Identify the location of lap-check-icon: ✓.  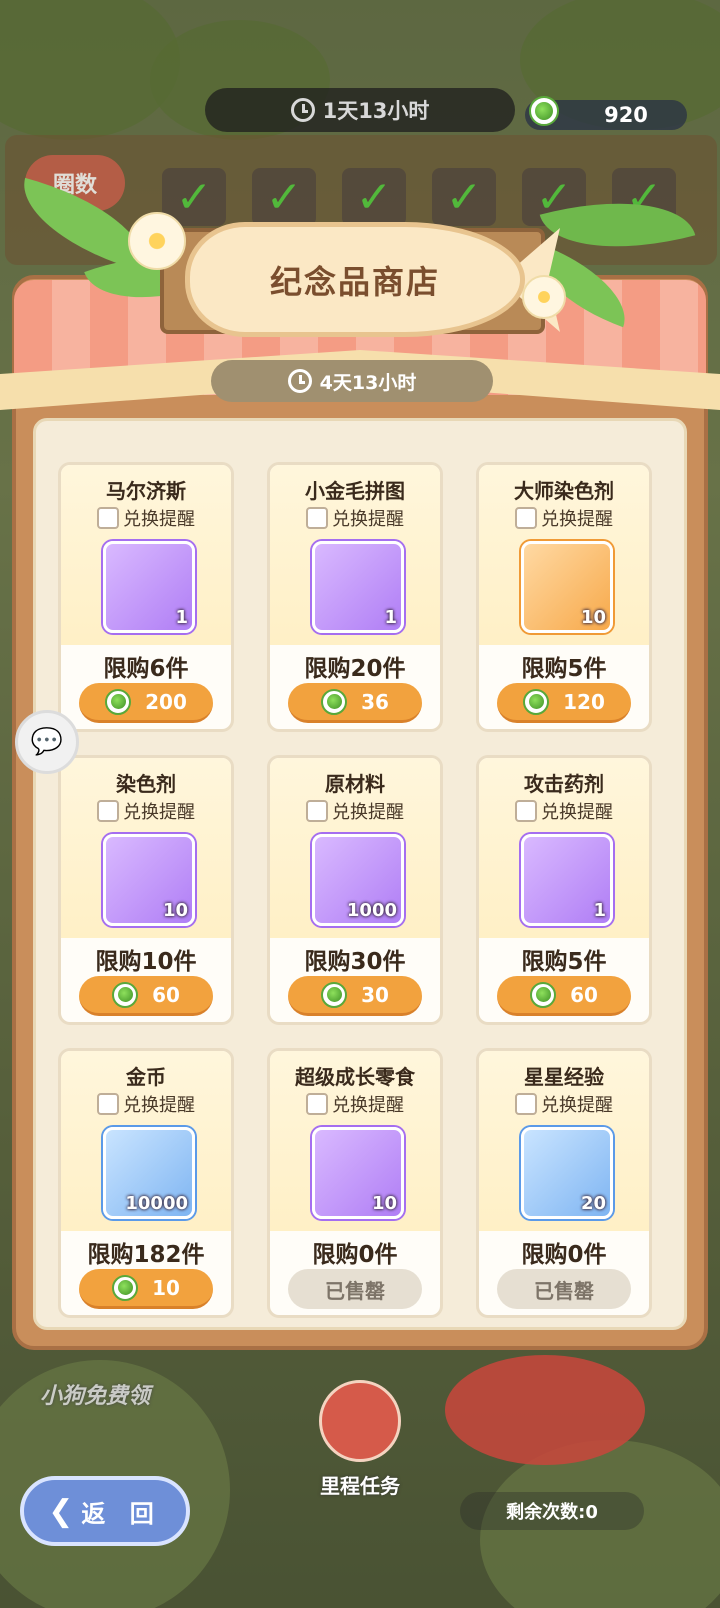
(464, 197).